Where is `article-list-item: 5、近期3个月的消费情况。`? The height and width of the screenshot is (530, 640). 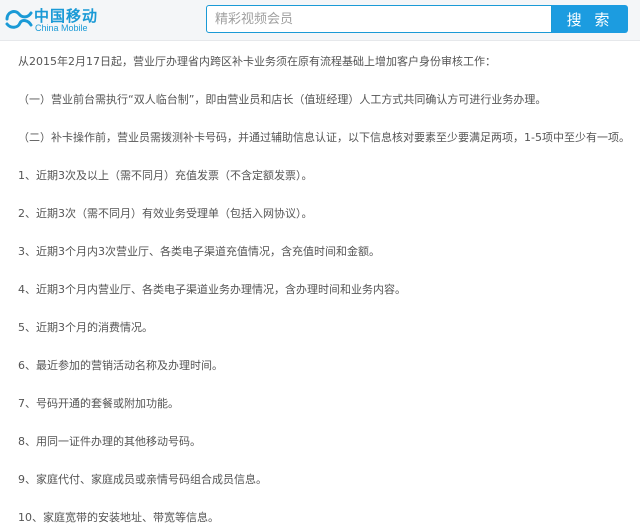
article-list-item: 5、近期3个月的消费情况。 is located at coordinates (85, 327).